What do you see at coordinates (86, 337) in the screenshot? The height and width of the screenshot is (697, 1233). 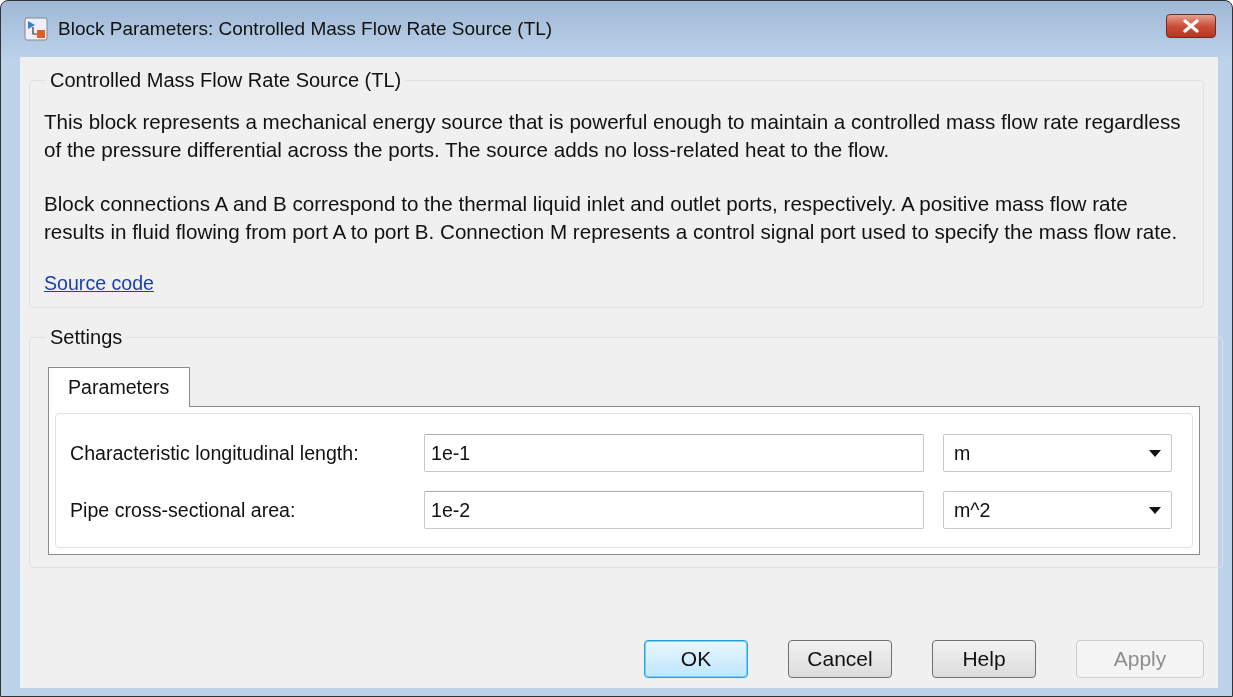 I see `group-title: Settings` at bounding box center [86, 337].